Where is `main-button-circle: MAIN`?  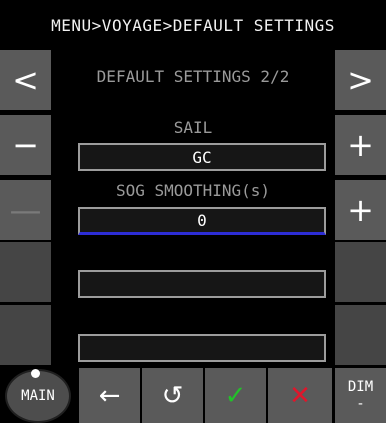 main-button-circle: MAIN is located at coordinates (38, 395).